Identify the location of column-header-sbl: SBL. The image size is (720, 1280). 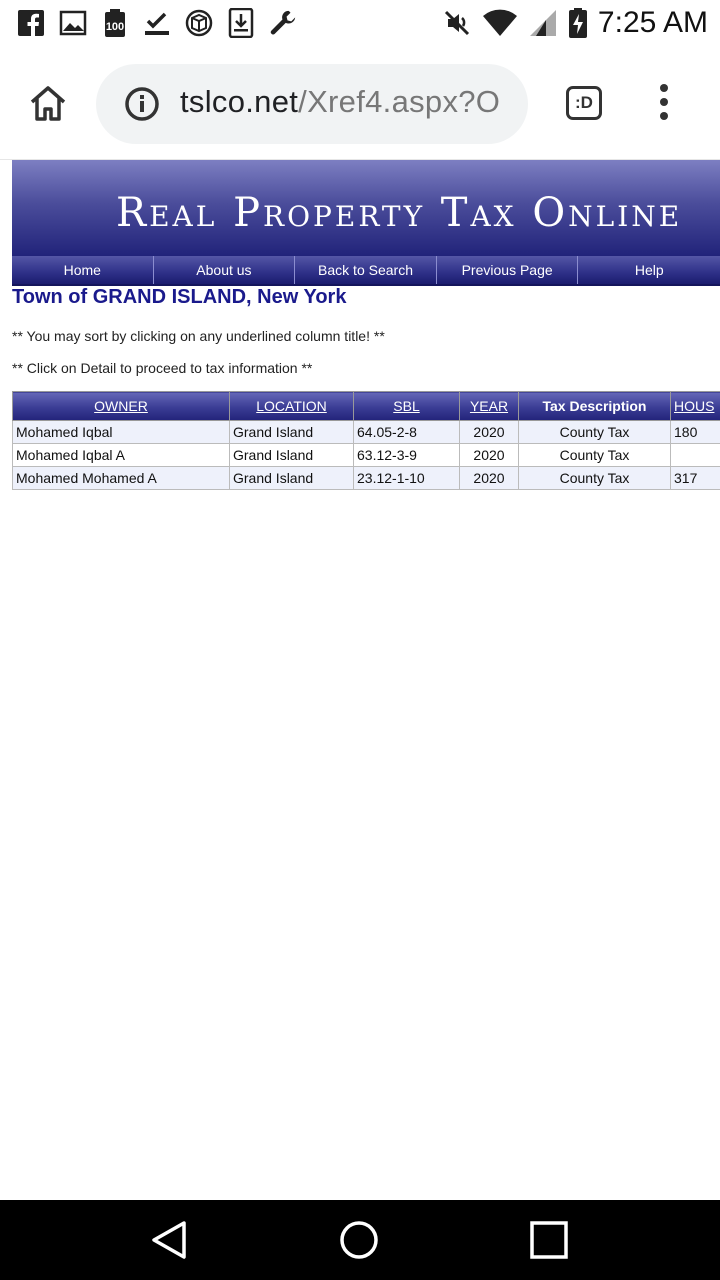
(406, 406).